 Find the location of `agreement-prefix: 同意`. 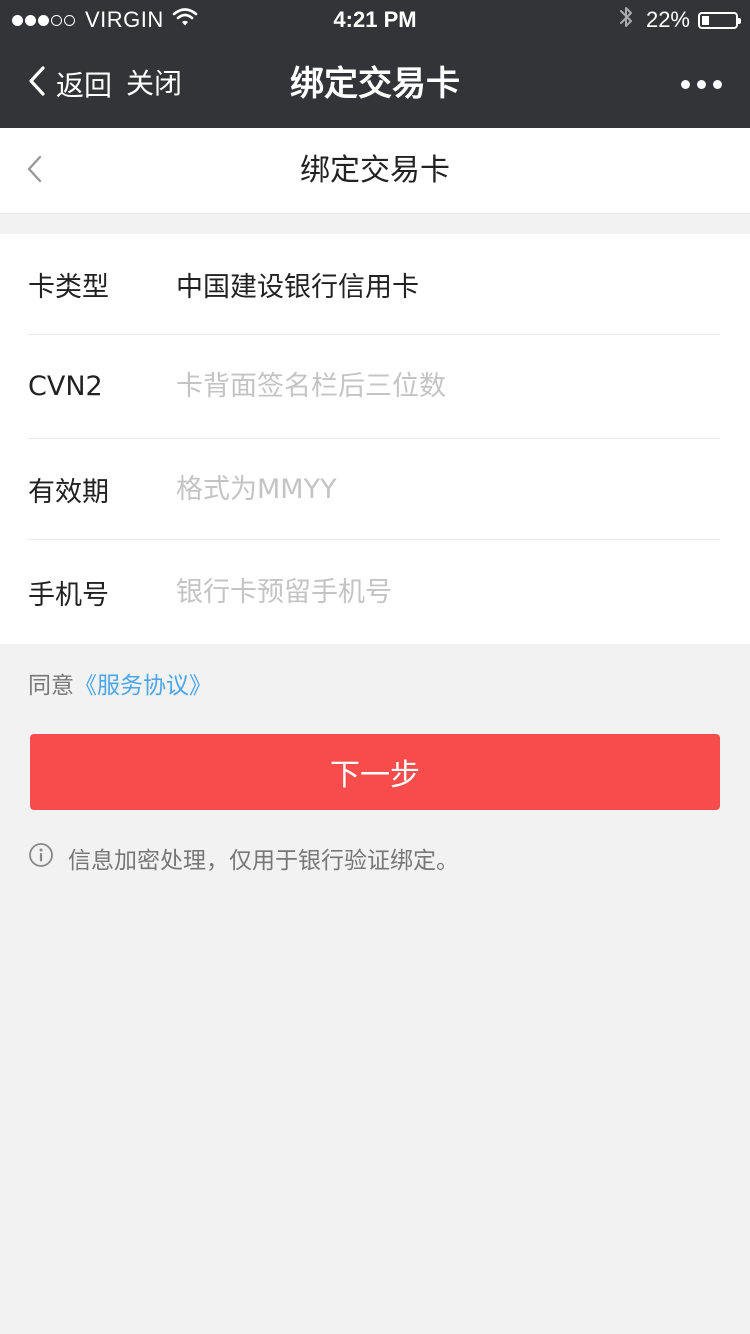

agreement-prefix: 同意 is located at coordinates (51, 686).